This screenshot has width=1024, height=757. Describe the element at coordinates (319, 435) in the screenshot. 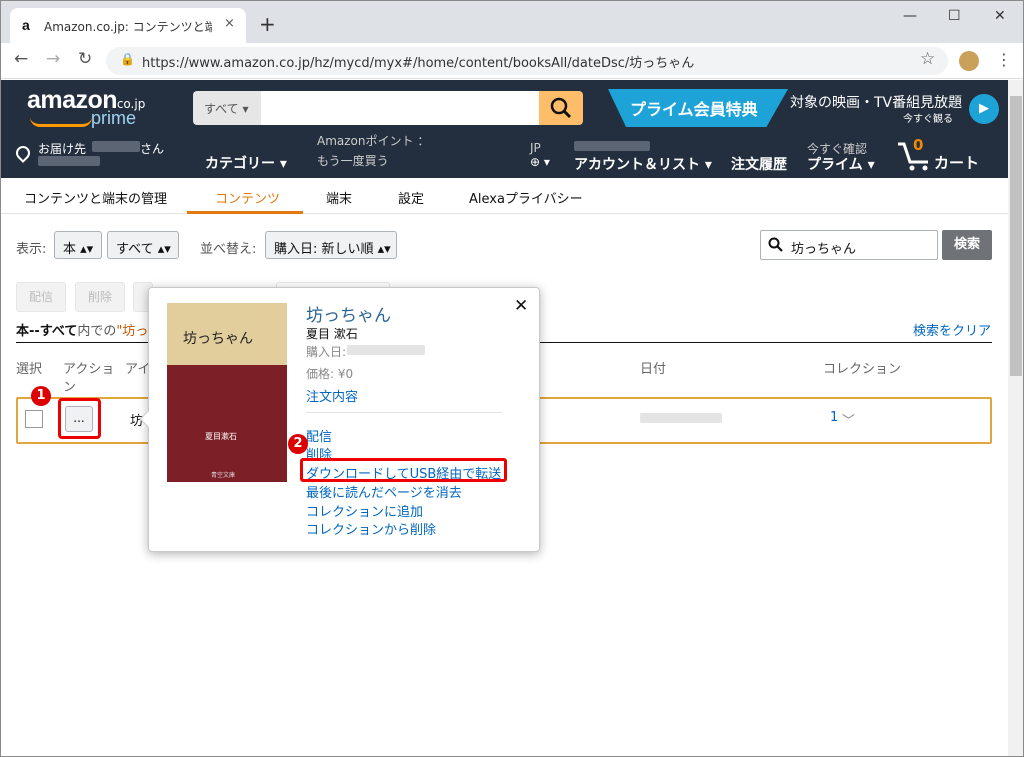

I see `menu-deliver: 配信` at that location.